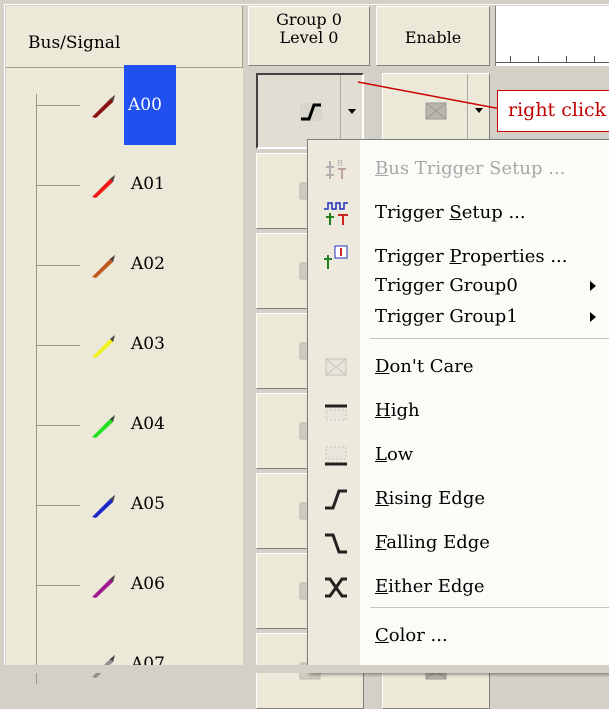 This screenshot has height=709, width=609. Describe the element at coordinates (552, 36) in the screenshot. I see `timeline-ruler` at that location.